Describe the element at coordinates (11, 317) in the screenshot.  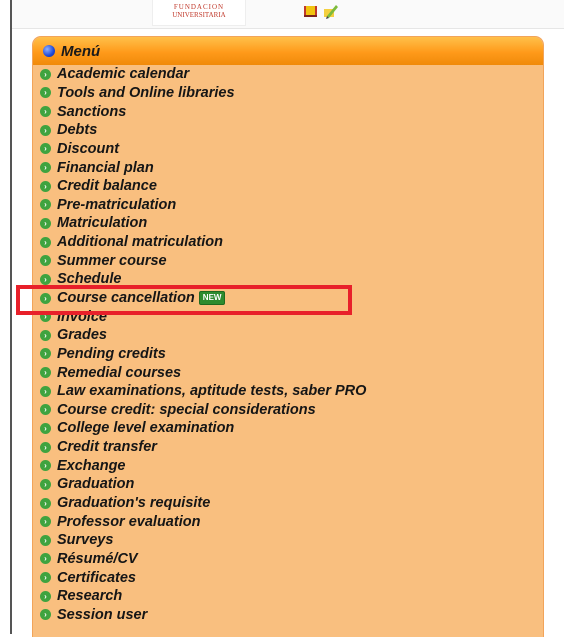
I see `left-border-line` at that location.